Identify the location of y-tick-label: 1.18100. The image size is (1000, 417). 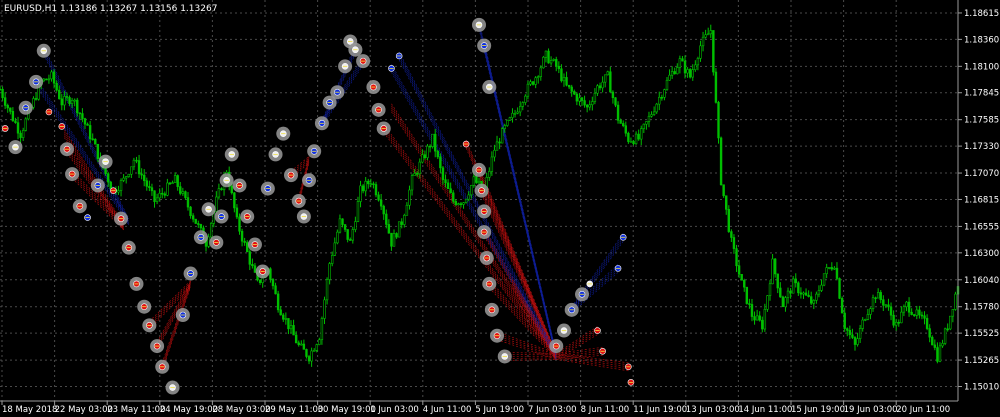
(981, 67).